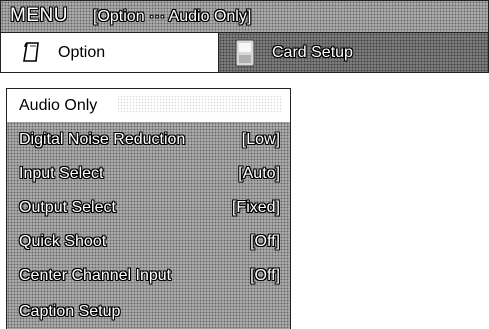  What do you see at coordinates (95, 275) in the screenshot?
I see `menu-item-label: Center Channel Input` at bounding box center [95, 275].